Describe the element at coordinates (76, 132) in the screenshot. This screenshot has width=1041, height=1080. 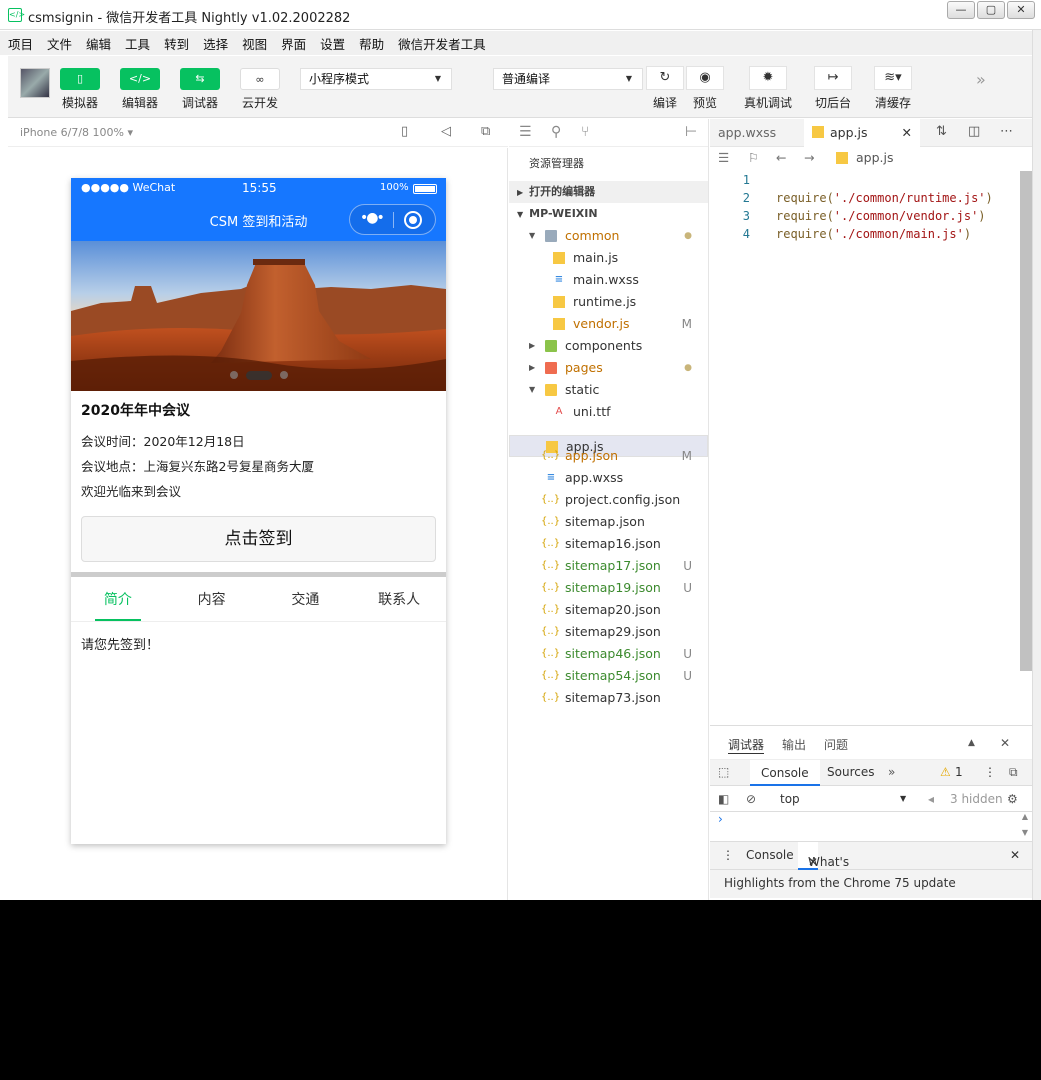
I see `device-select: iPhone 6/7/8 100% ▾` at that location.